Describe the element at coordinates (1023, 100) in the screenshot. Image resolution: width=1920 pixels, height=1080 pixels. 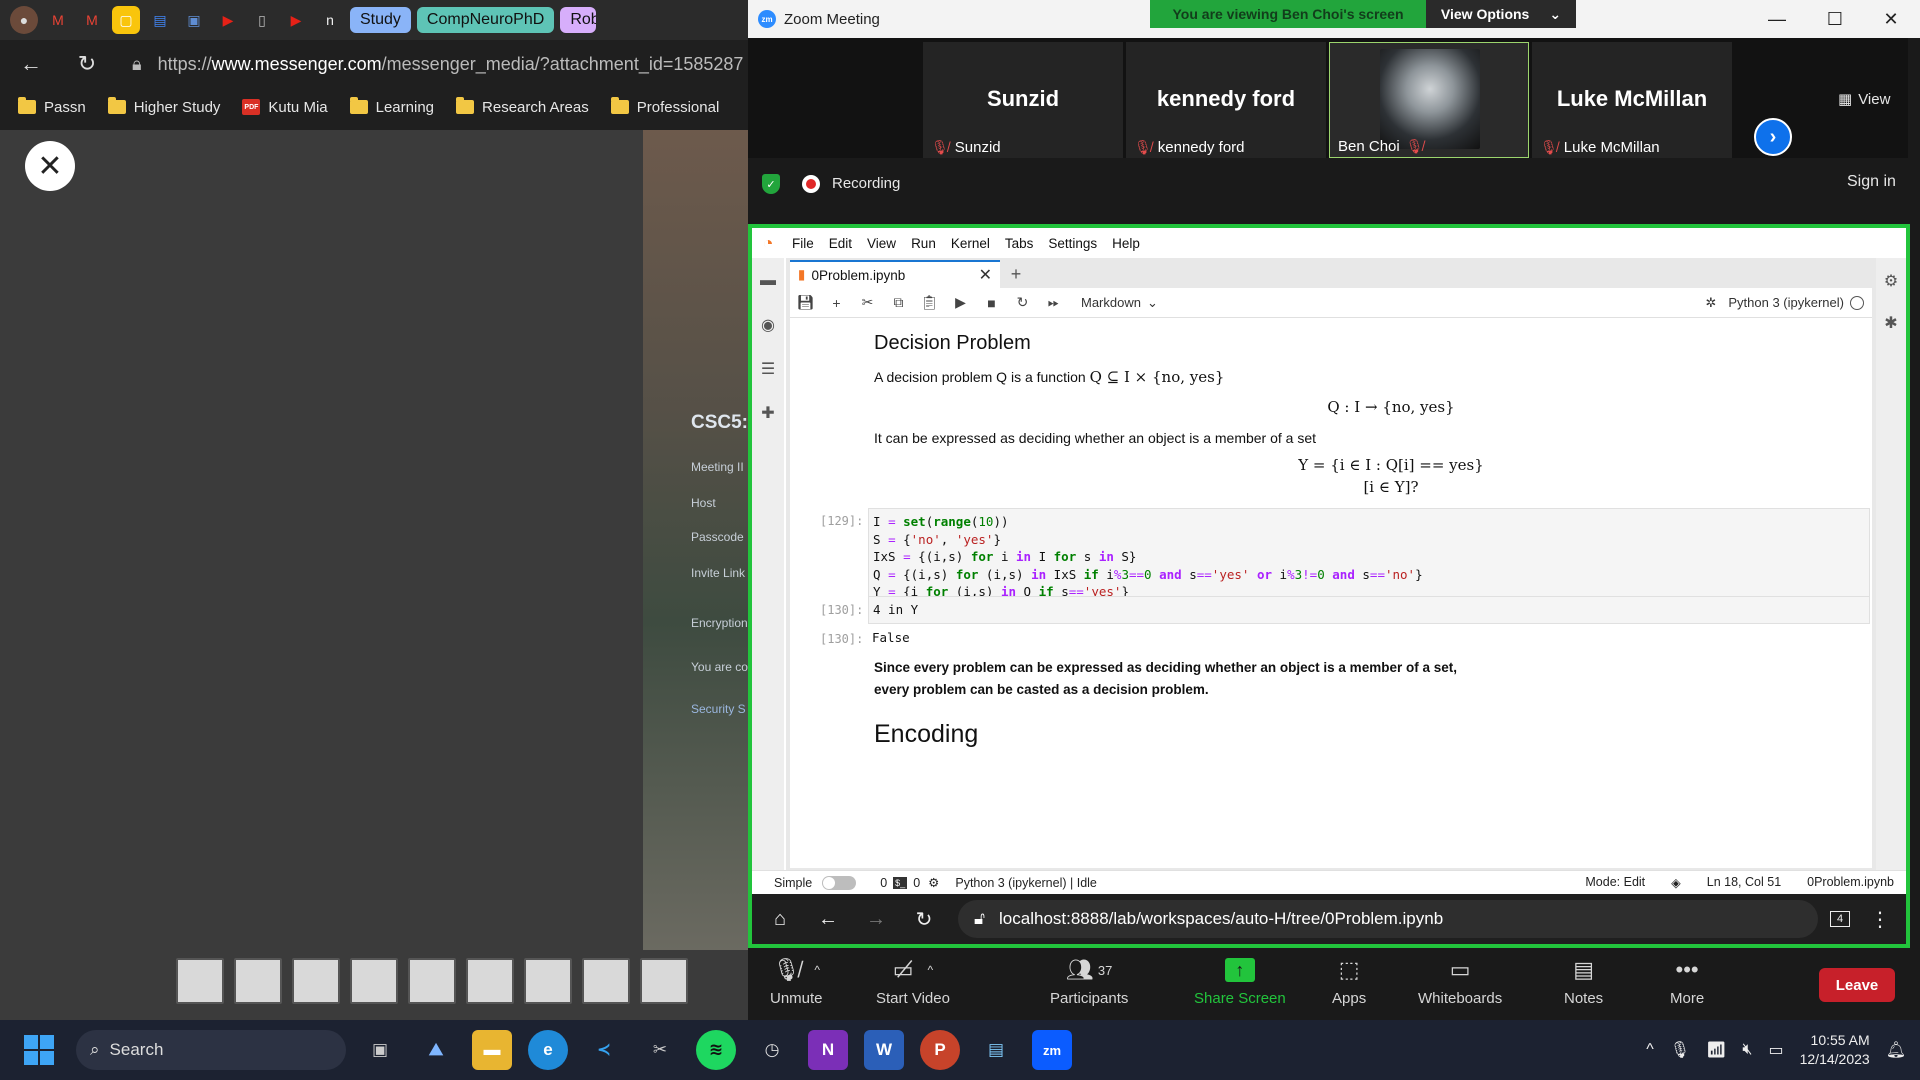
I see `participant-tile-sunzid: Sunzid 🎙︎̸ Sunzid` at that location.